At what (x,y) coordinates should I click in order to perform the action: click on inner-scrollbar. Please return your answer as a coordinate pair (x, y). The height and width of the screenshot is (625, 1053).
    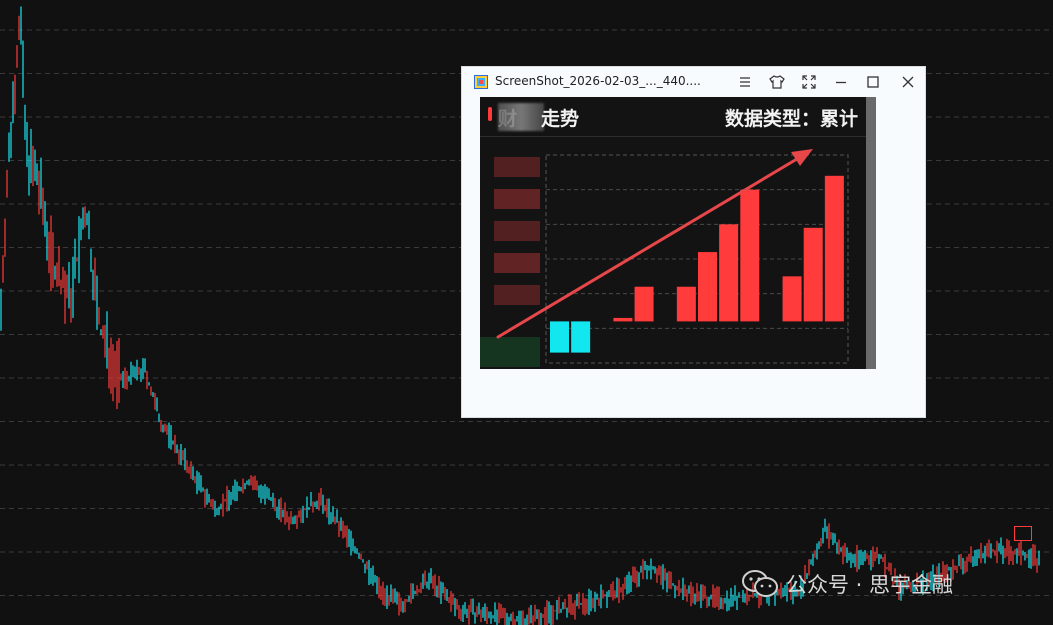
    Looking at the image, I should click on (871, 233).